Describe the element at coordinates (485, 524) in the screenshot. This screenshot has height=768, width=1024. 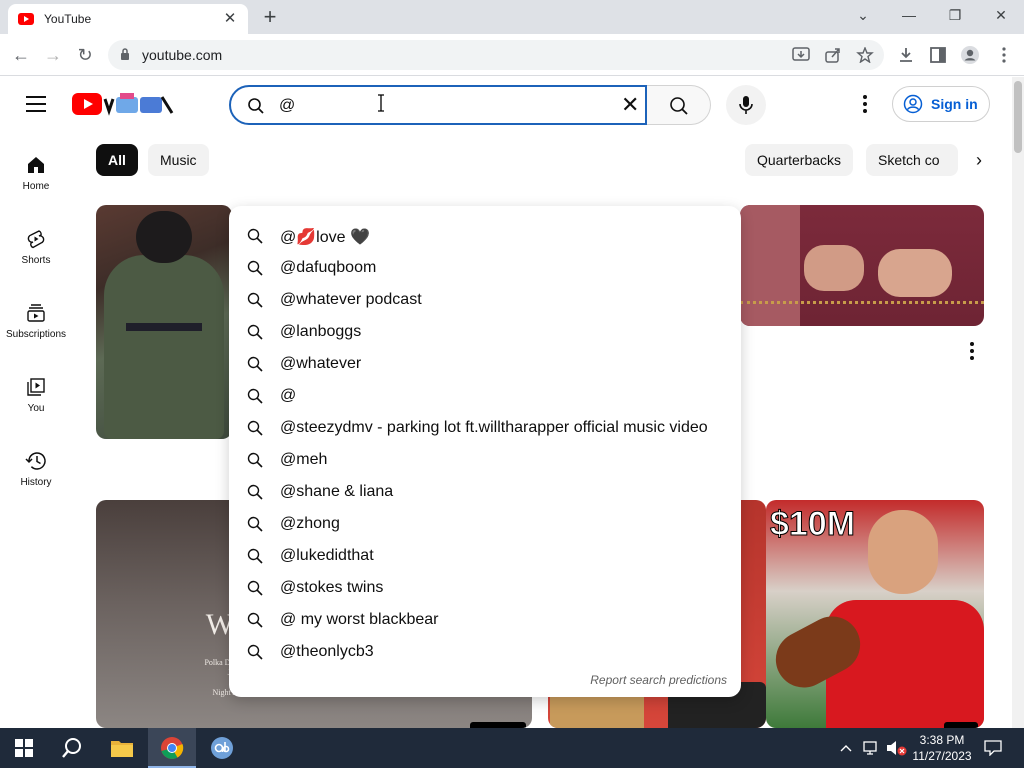
I see `suggestion-item: @zhong` at that location.